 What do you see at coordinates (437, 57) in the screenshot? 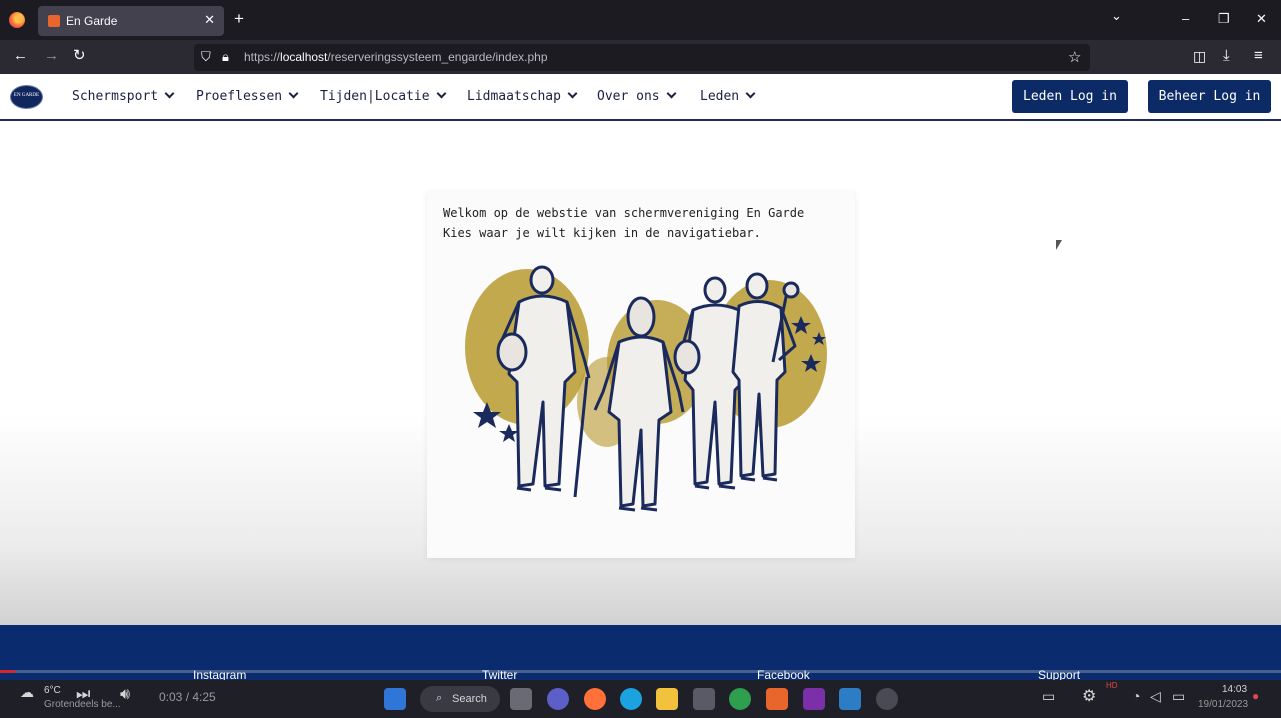
I see `url-path: /reserveringssysteem_engarde/index.php` at bounding box center [437, 57].